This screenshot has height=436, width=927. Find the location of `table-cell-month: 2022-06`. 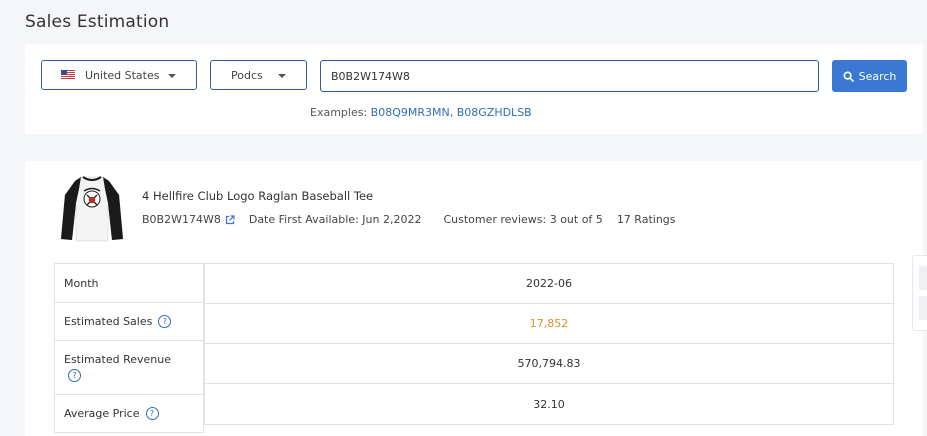

table-cell-month: 2022-06 is located at coordinates (549, 284).